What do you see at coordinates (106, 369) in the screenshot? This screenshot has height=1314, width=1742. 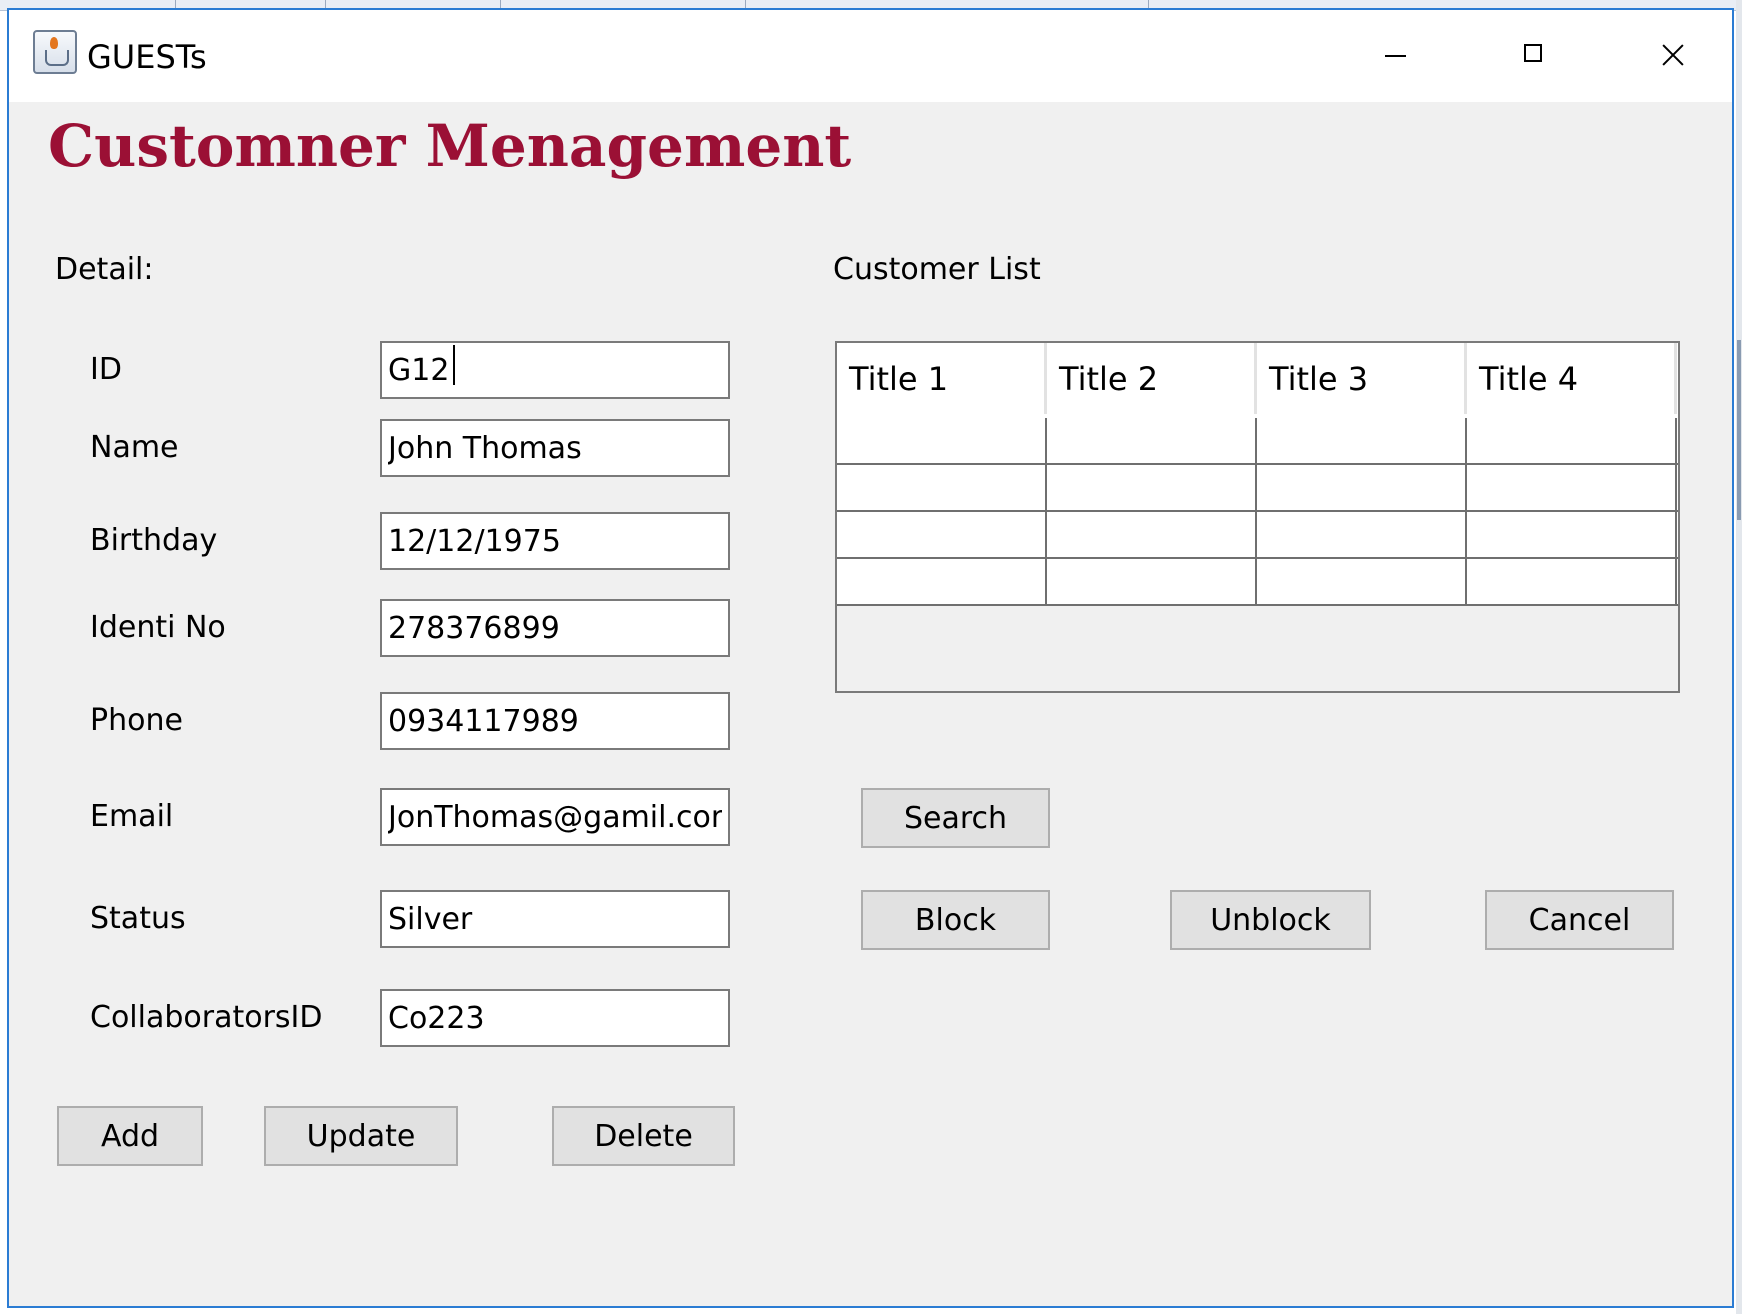 I see `id-label: ID` at bounding box center [106, 369].